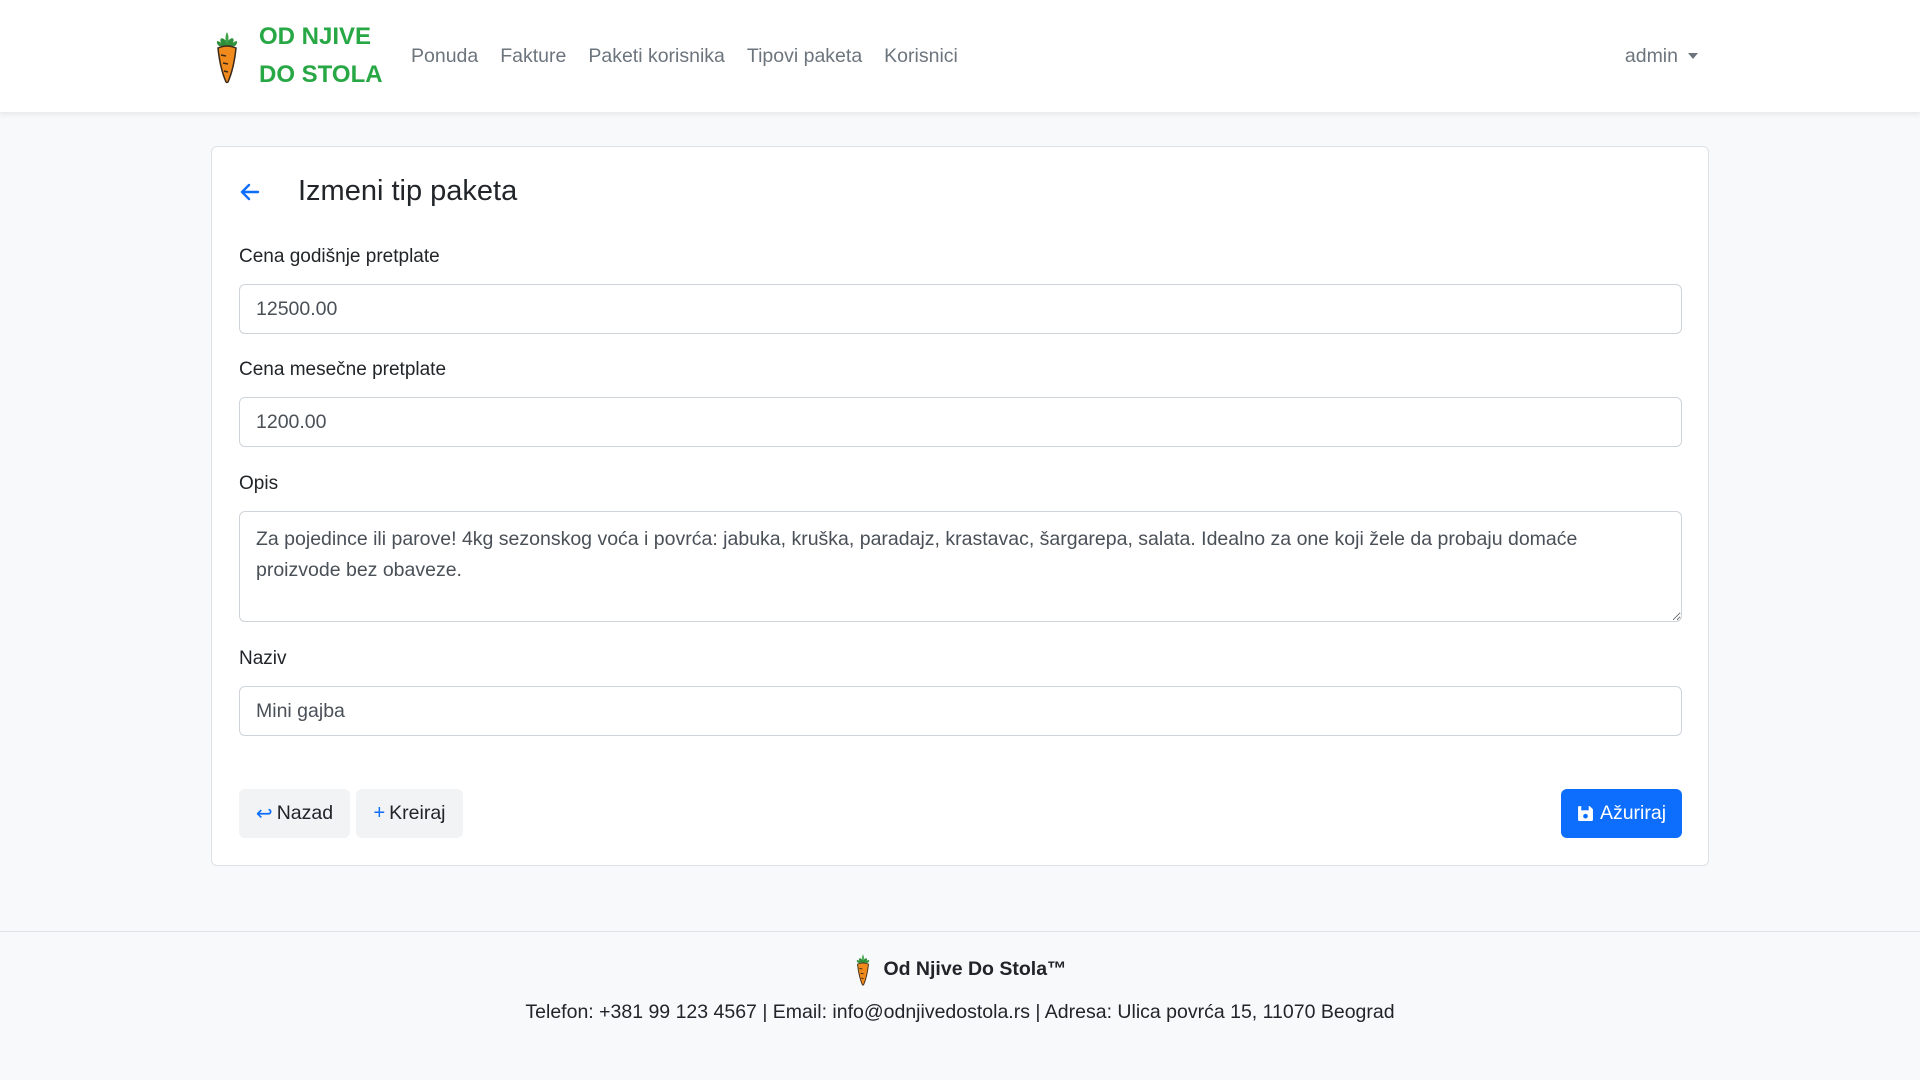 This screenshot has height=1080, width=1920. I want to click on nav-link-korisnici: Korisnici, so click(921, 56).